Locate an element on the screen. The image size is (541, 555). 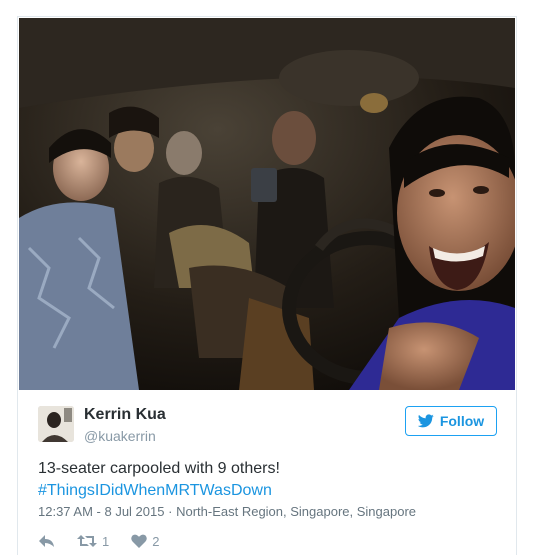
tweet-actions: 1 2 is located at coordinates (98, 541).